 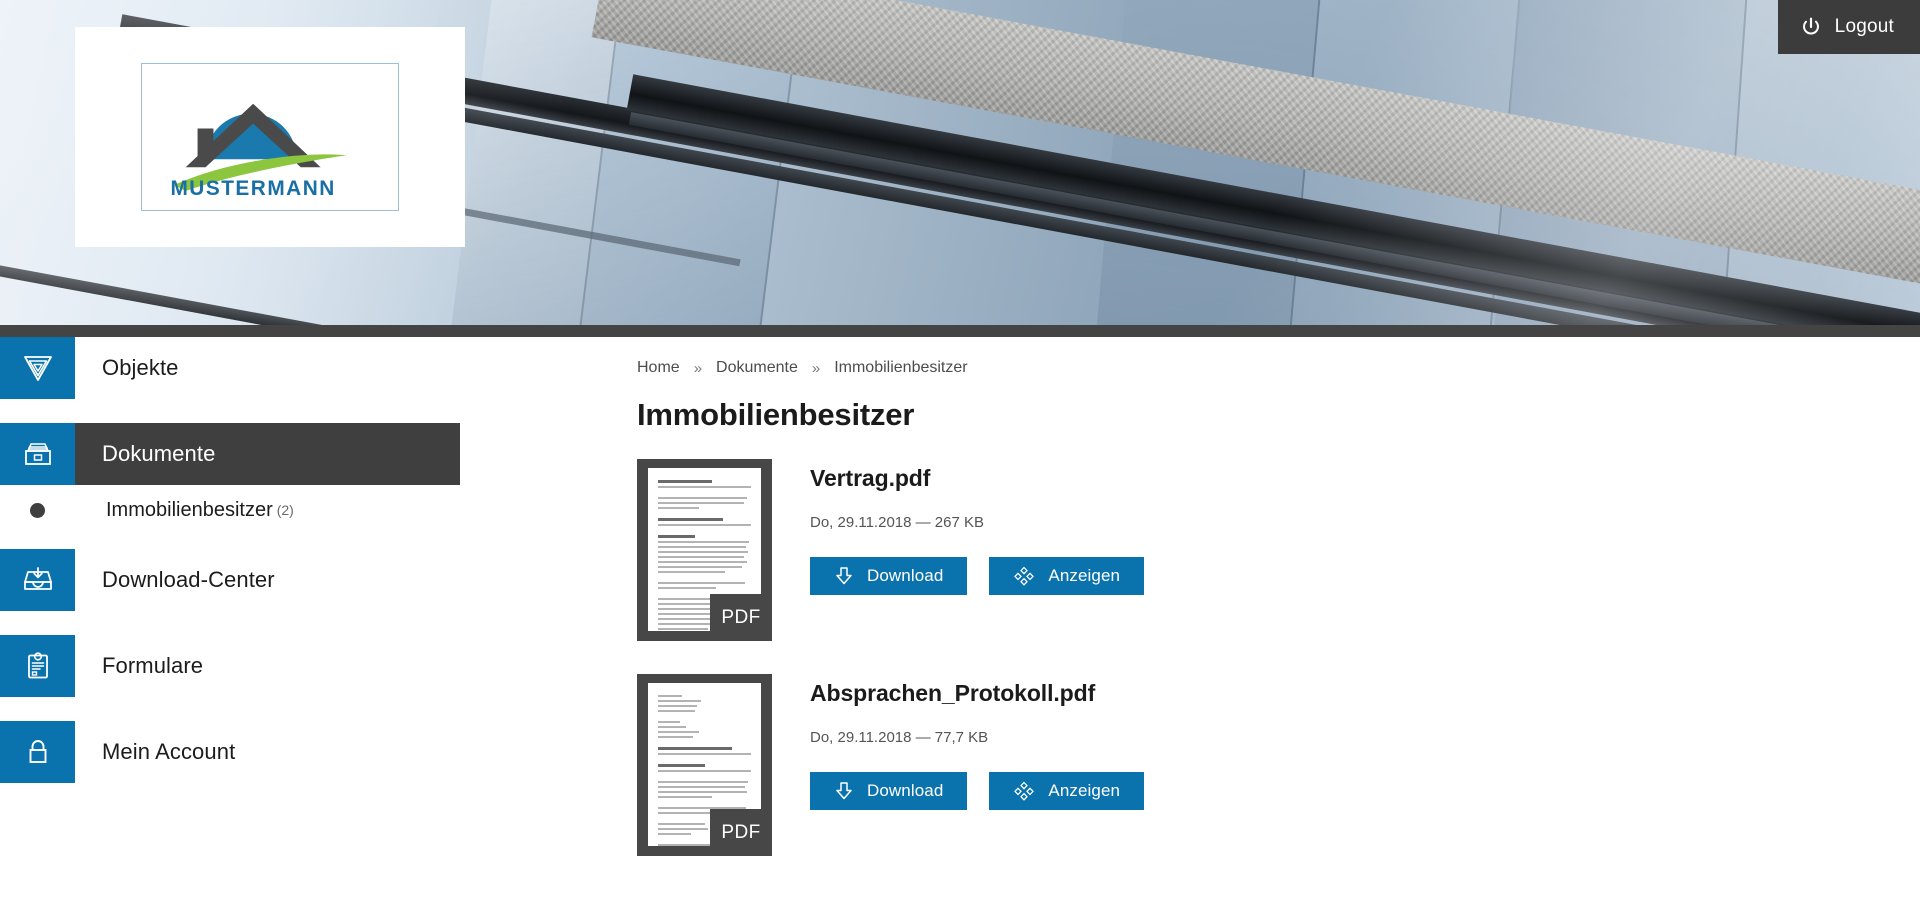 I want to click on logout-button: Logout, so click(x=1848, y=27).